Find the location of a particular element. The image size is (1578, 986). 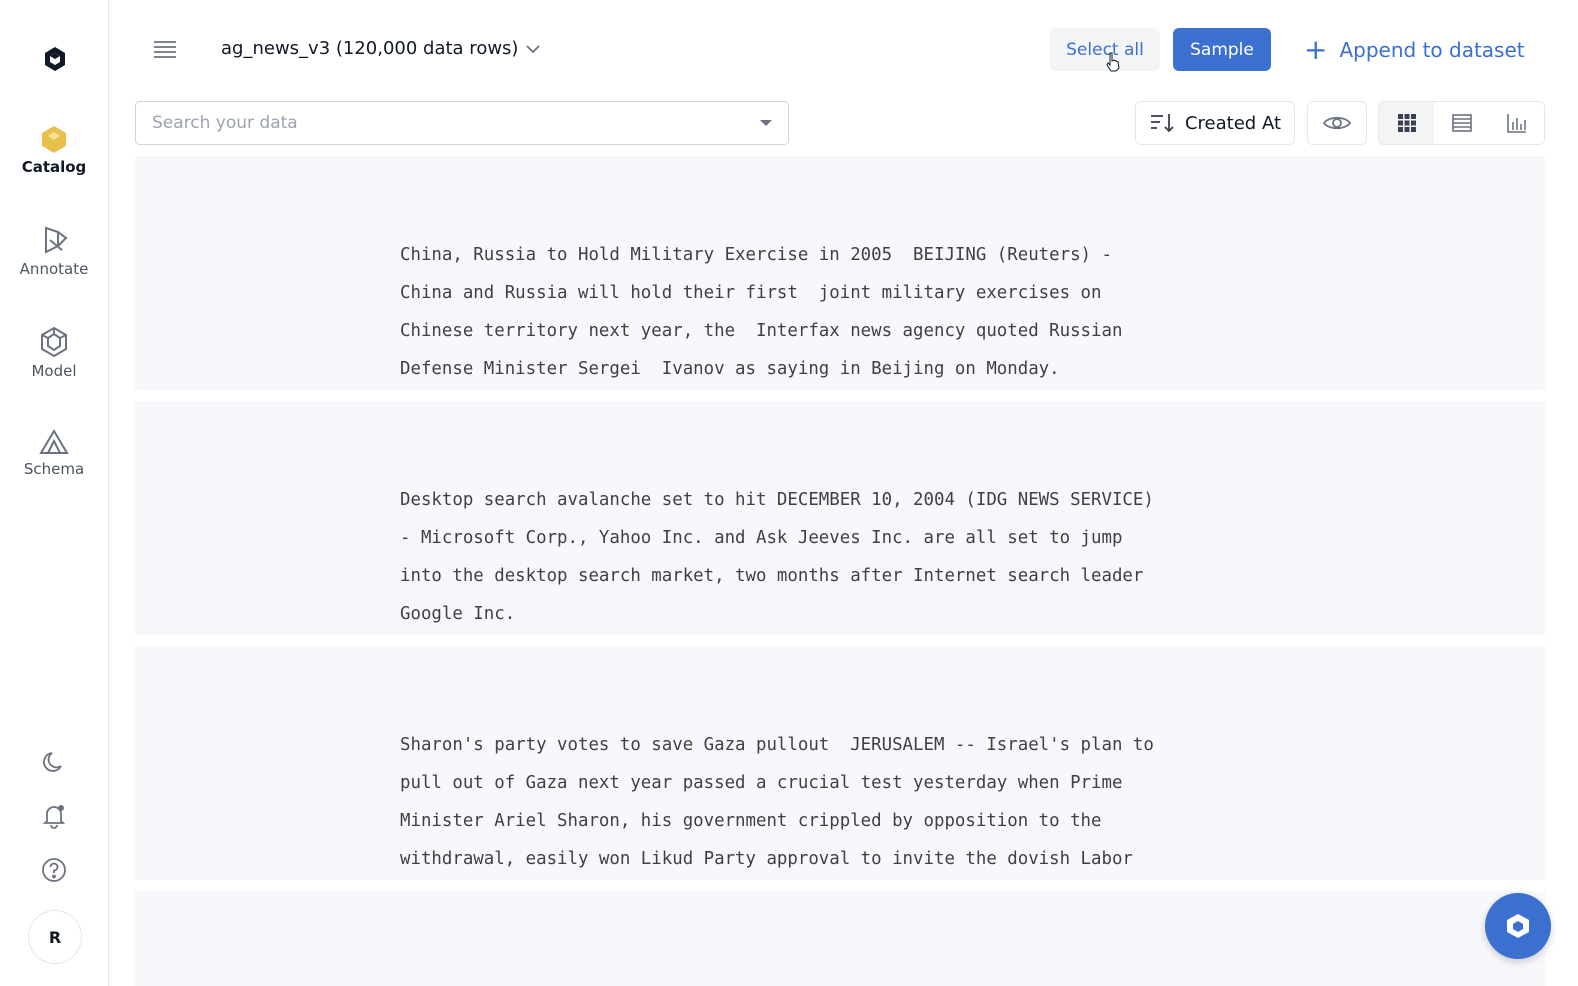

dark-mode-toggle is located at coordinates (54, 762).